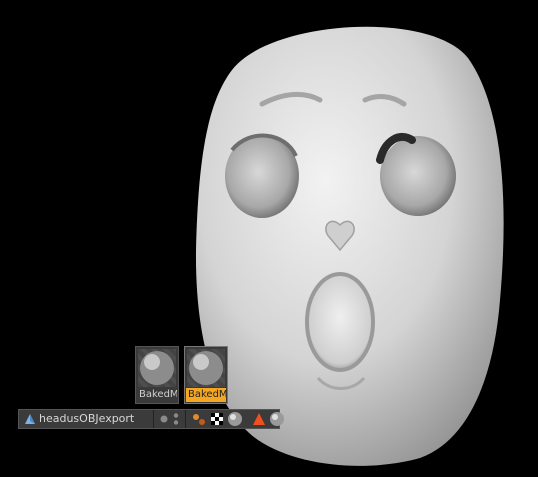  I want to click on layer-dot-icon, so click(164, 419).